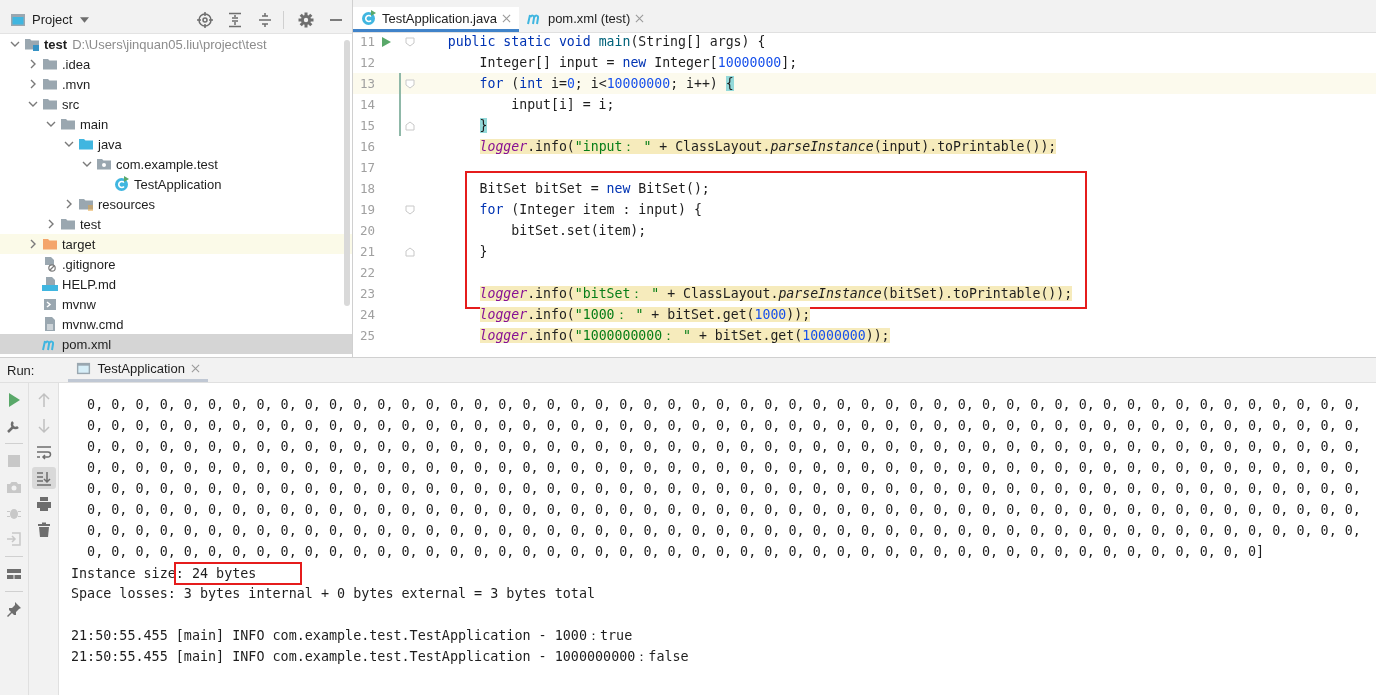 Image resolution: width=1376 pixels, height=695 pixels. What do you see at coordinates (14, 574) in the screenshot?
I see `layout-icon` at bounding box center [14, 574].